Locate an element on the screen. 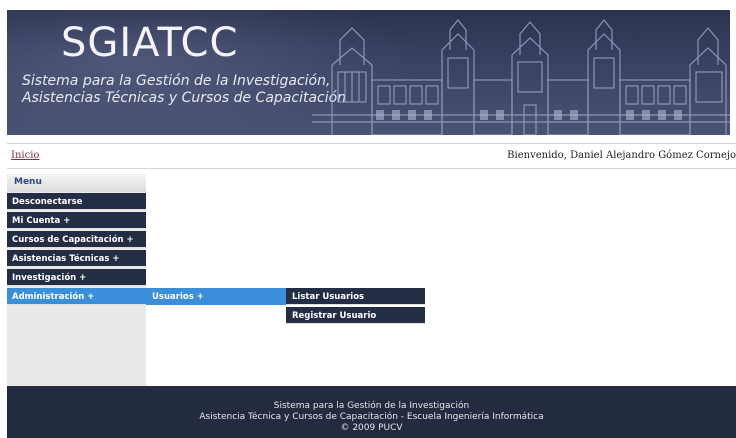 This screenshot has width=736, height=438. submenu-item-list-users: Listar Usuarios is located at coordinates (355, 296).